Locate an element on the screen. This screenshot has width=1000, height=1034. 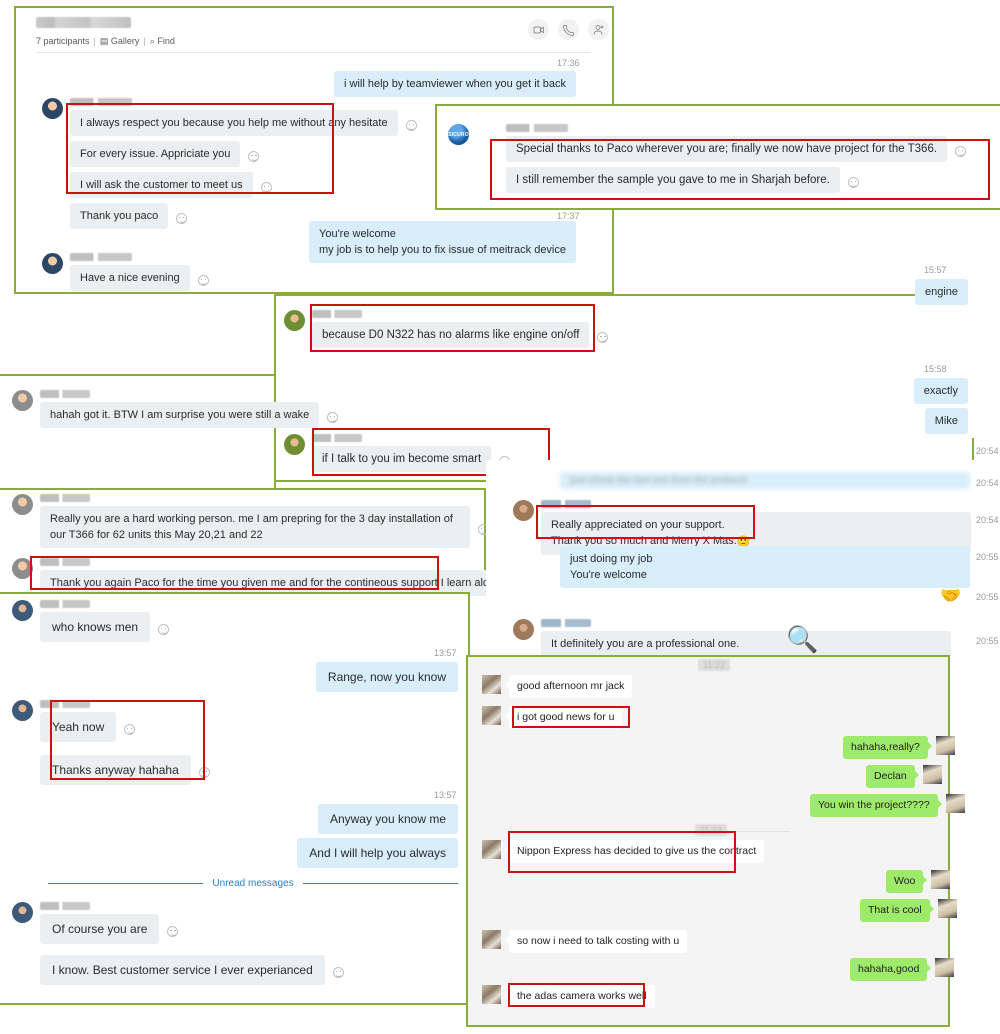
timestamp-2054-b: 20:54 is located at coordinates (987, 483).